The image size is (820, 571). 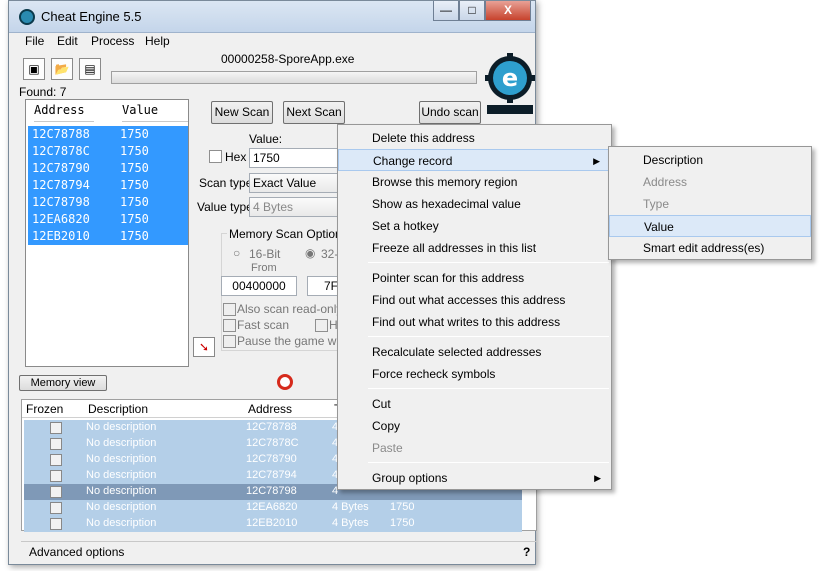 I want to click on menu-cut: Cut, so click(x=474, y=404).